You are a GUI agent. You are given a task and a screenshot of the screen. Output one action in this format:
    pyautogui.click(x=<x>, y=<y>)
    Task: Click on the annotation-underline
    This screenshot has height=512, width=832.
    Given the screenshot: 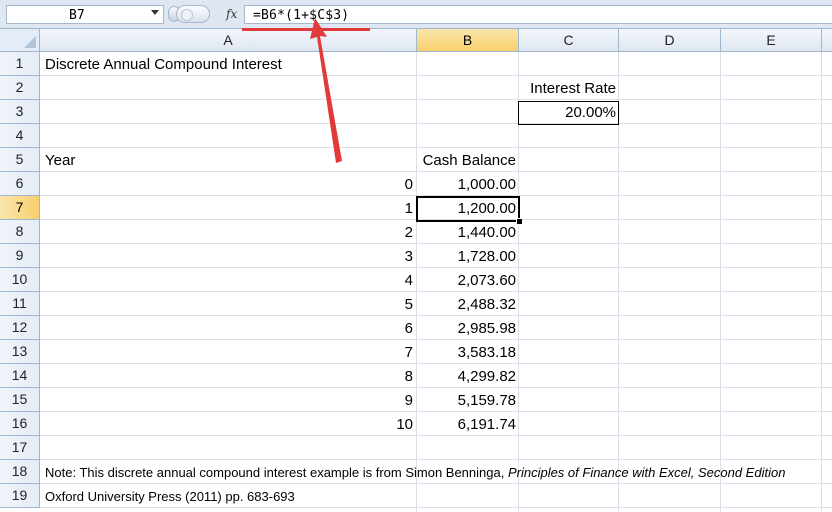 What is the action you would take?
    pyautogui.click(x=306, y=29)
    